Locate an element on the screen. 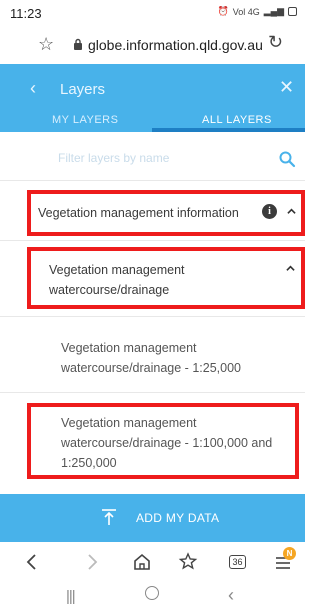  system-back-icon: ‹ is located at coordinates (231, 595).